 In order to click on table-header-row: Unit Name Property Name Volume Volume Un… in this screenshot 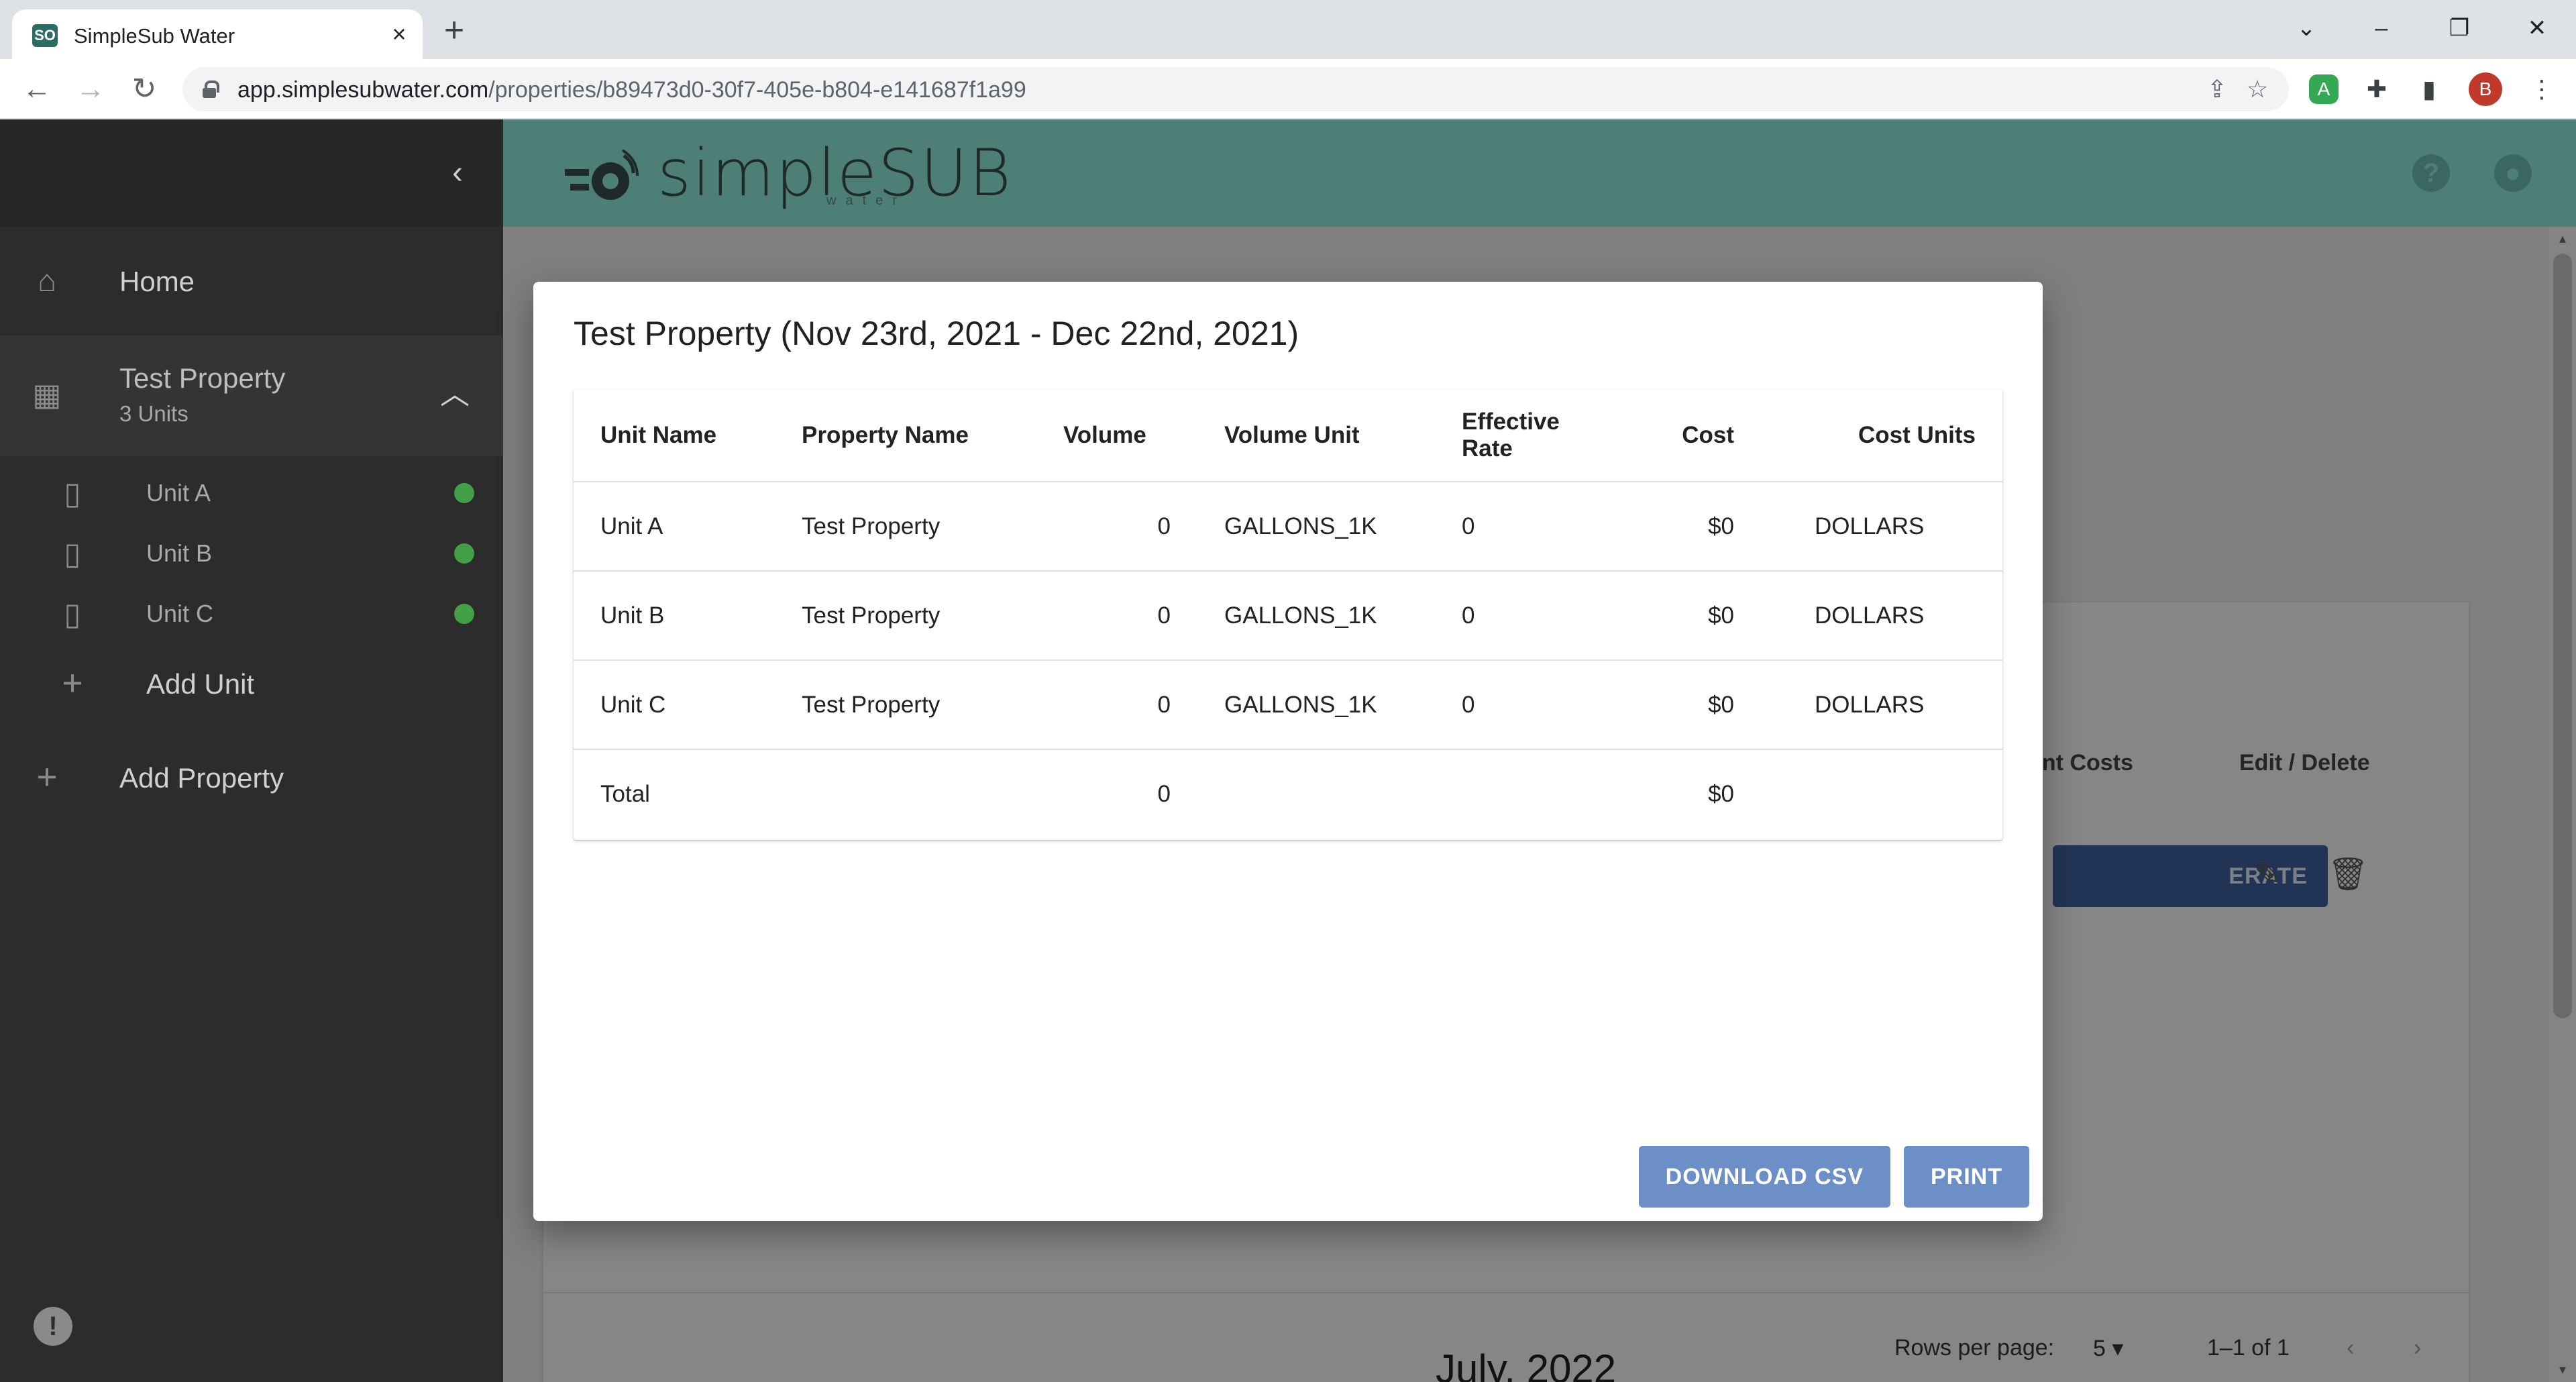, I will do `click(1288, 435)`.